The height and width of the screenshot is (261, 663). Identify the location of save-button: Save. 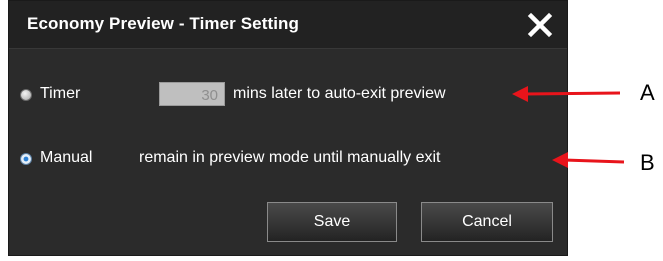
(332, 222).